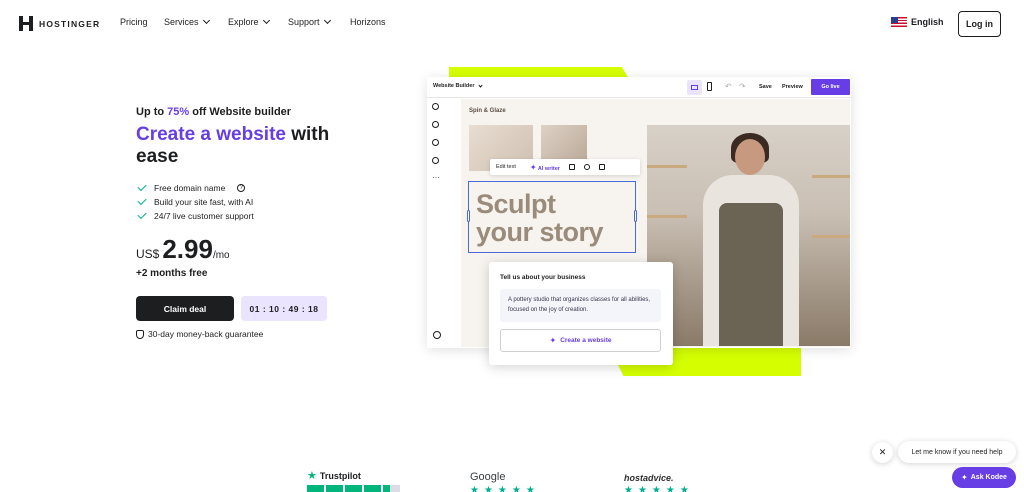  I want to click on create-website-button: ✦ Create a website, so click(580, 340).